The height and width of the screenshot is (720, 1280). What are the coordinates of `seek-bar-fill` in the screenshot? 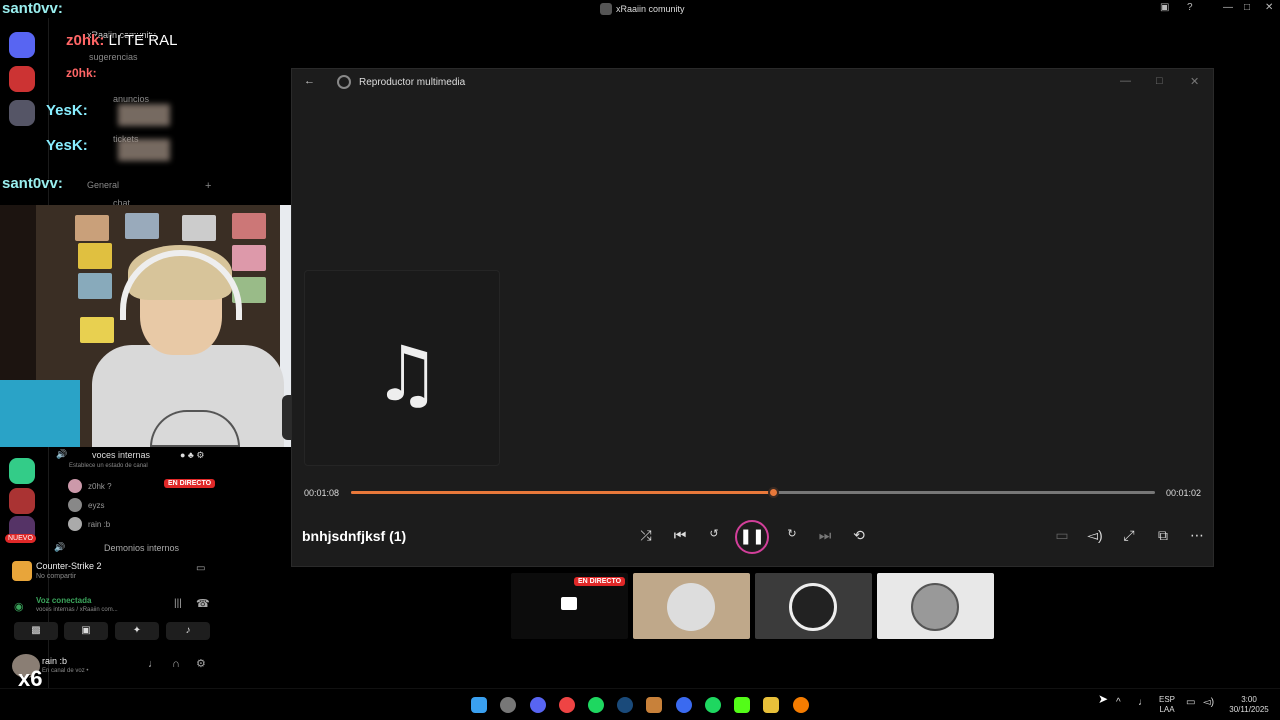 It's located at (562, 492).